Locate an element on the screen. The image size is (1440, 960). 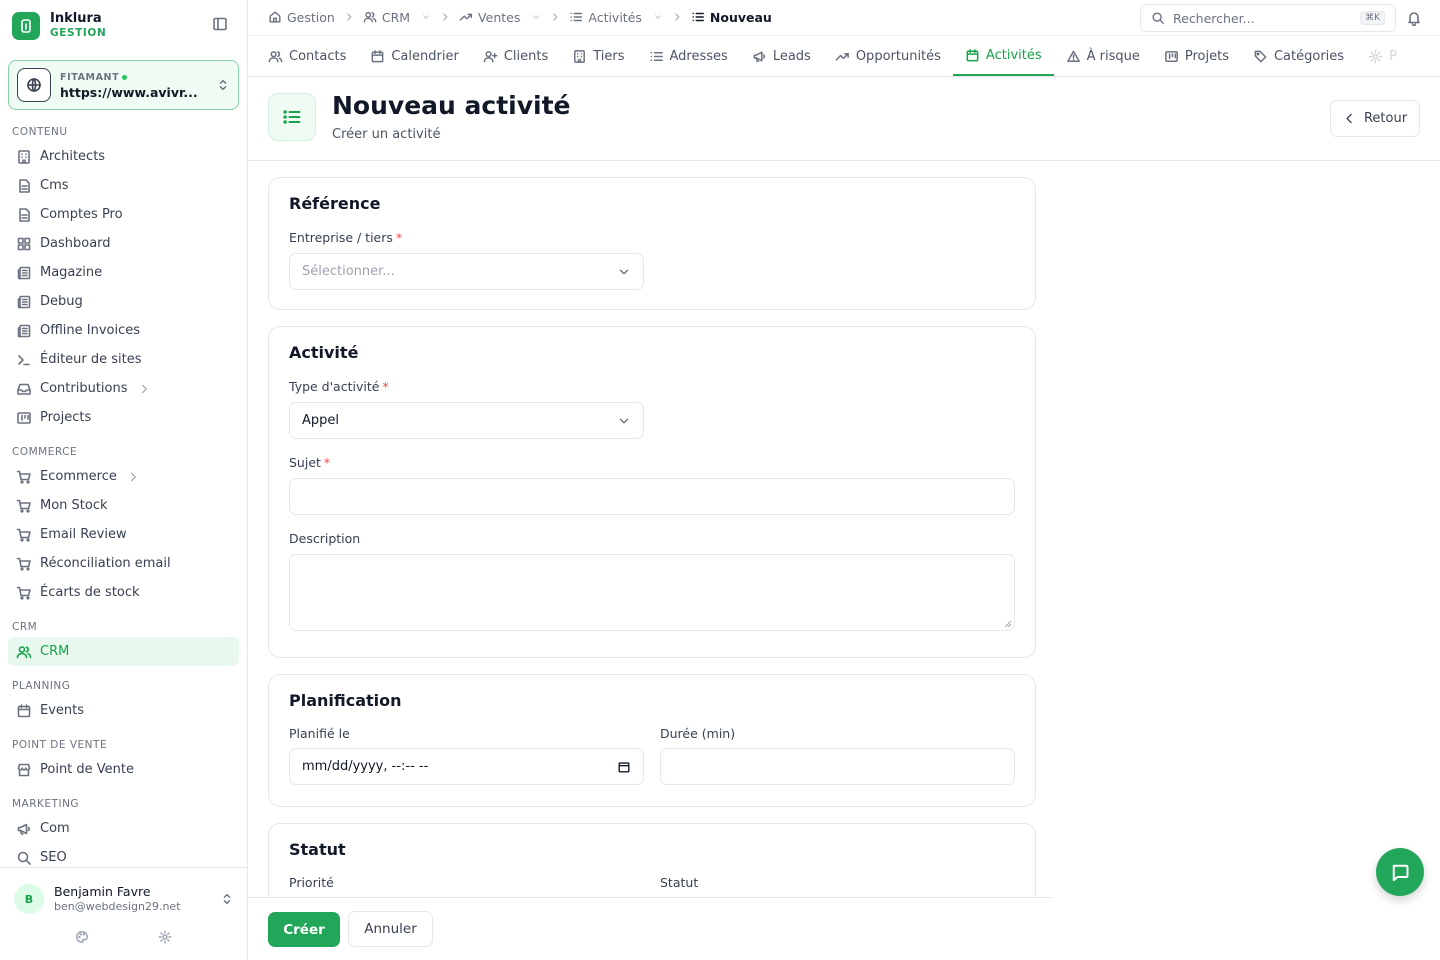
tab-p: P is located at coordinates (1382, 56).